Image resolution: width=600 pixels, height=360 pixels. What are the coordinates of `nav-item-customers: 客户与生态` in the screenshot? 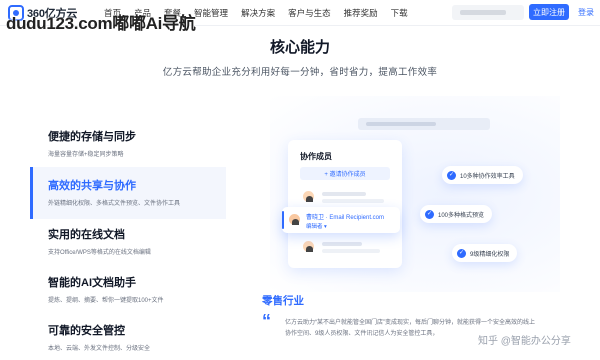 It's located at (309, 13).